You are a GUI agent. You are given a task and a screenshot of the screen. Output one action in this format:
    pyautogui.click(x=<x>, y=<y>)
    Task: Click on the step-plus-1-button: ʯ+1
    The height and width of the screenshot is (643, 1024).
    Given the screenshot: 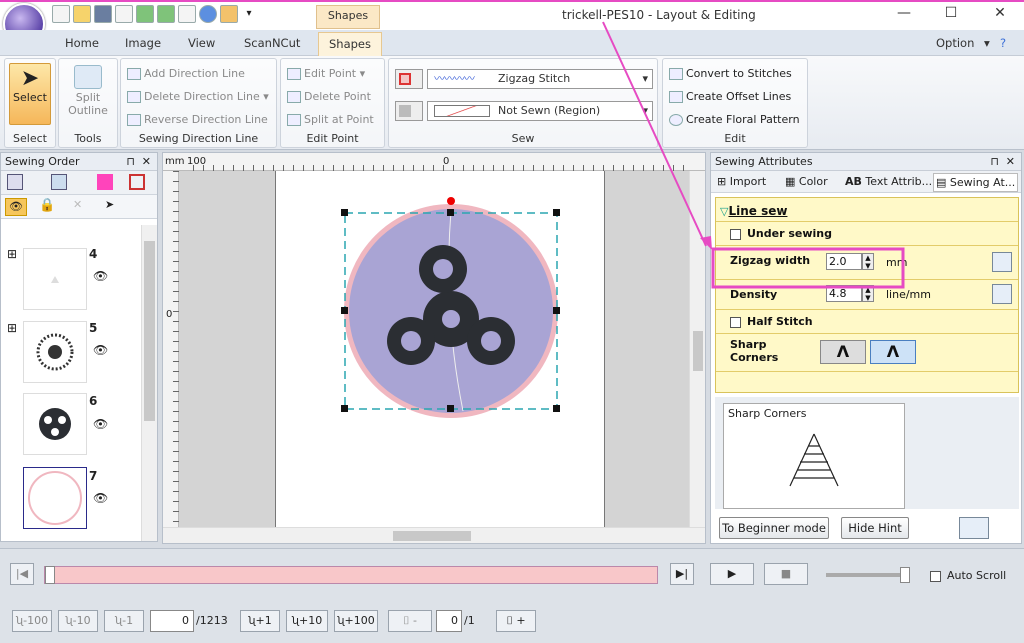 What is the action you would take?
    pyautogui.click(x=260, y=621)
    